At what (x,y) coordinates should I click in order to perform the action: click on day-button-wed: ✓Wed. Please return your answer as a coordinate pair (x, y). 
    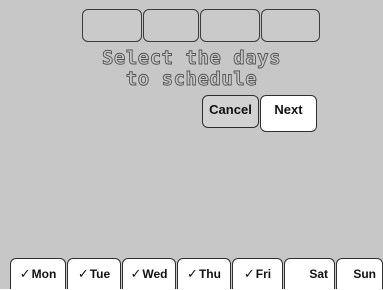
    Looking at the image, I should click on (149, 273).